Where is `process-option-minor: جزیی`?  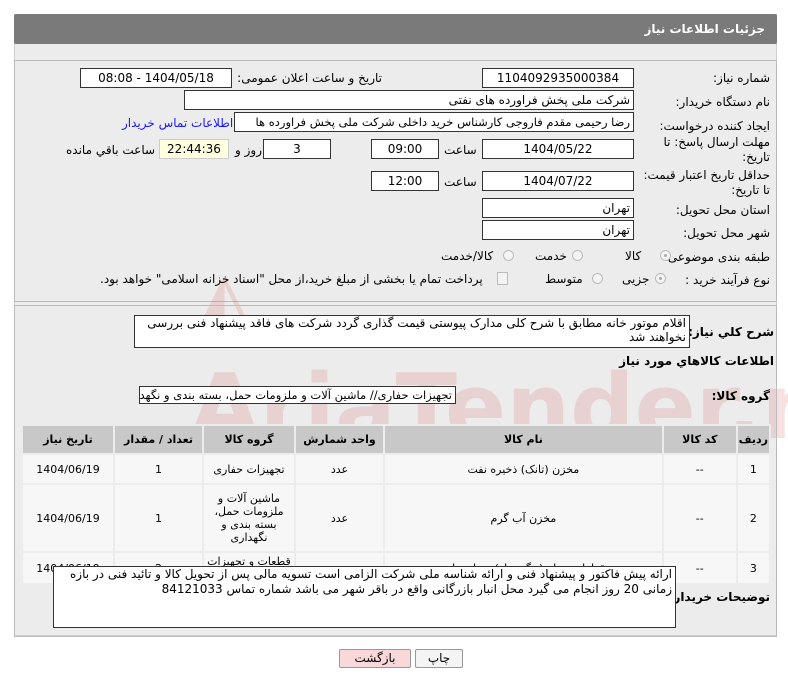 process-option-minor: جزیی is located at coordinates (636, 279).